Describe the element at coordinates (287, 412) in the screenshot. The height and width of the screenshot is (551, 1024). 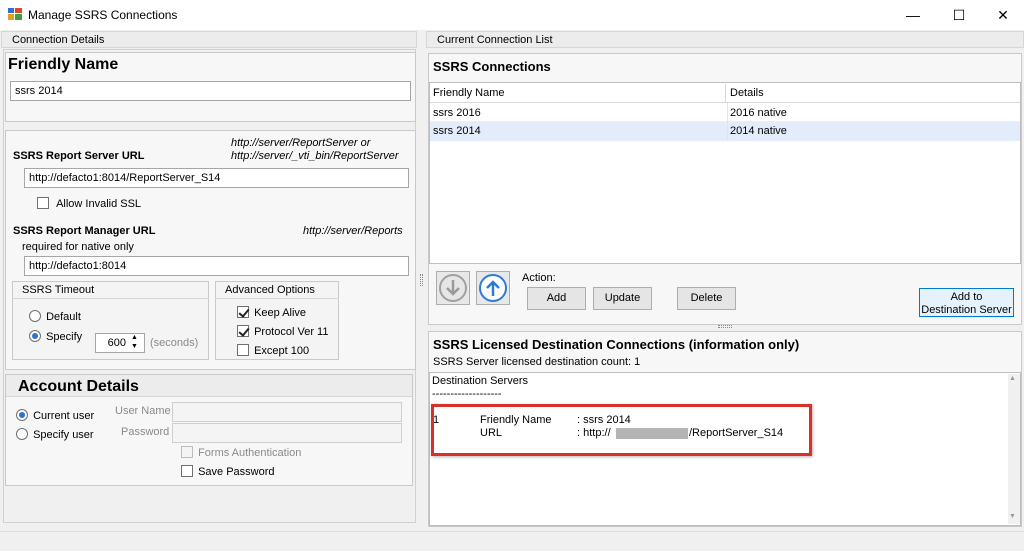
I see `user-name-input` at that location.